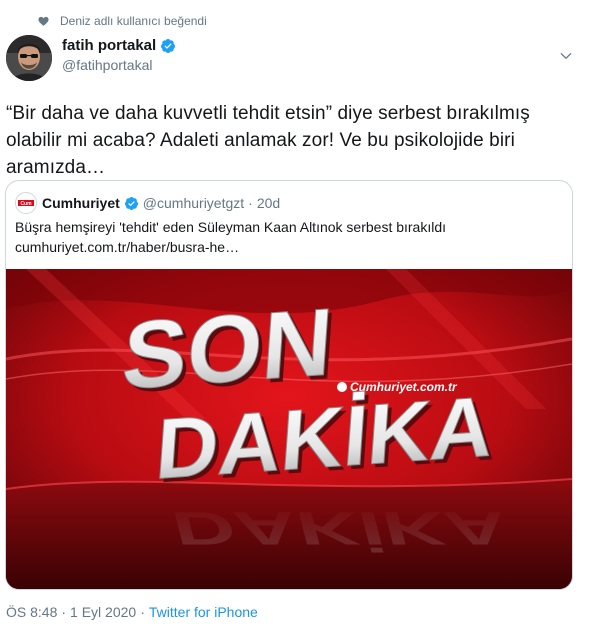  What do you see at coordinates (43, 21) in the screenshot?
I see `heart-icon` at bounding box center [43, 21].